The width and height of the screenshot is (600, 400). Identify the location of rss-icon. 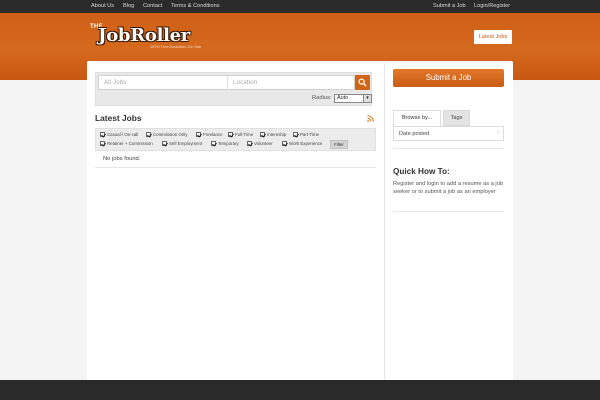
(370, 118).